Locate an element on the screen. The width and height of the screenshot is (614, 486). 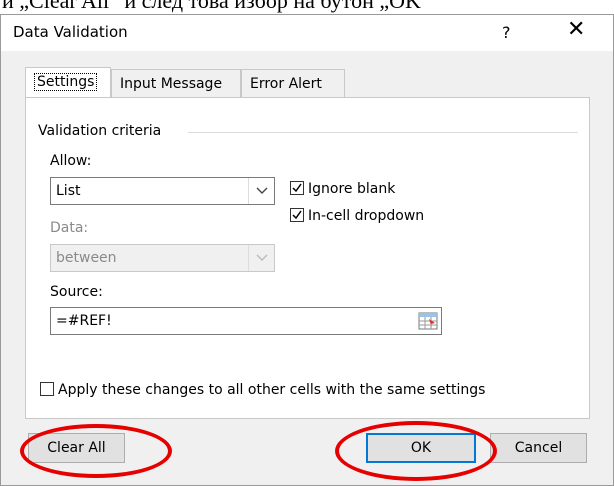
data-dropdown: between is located at coordinates (162, 258).